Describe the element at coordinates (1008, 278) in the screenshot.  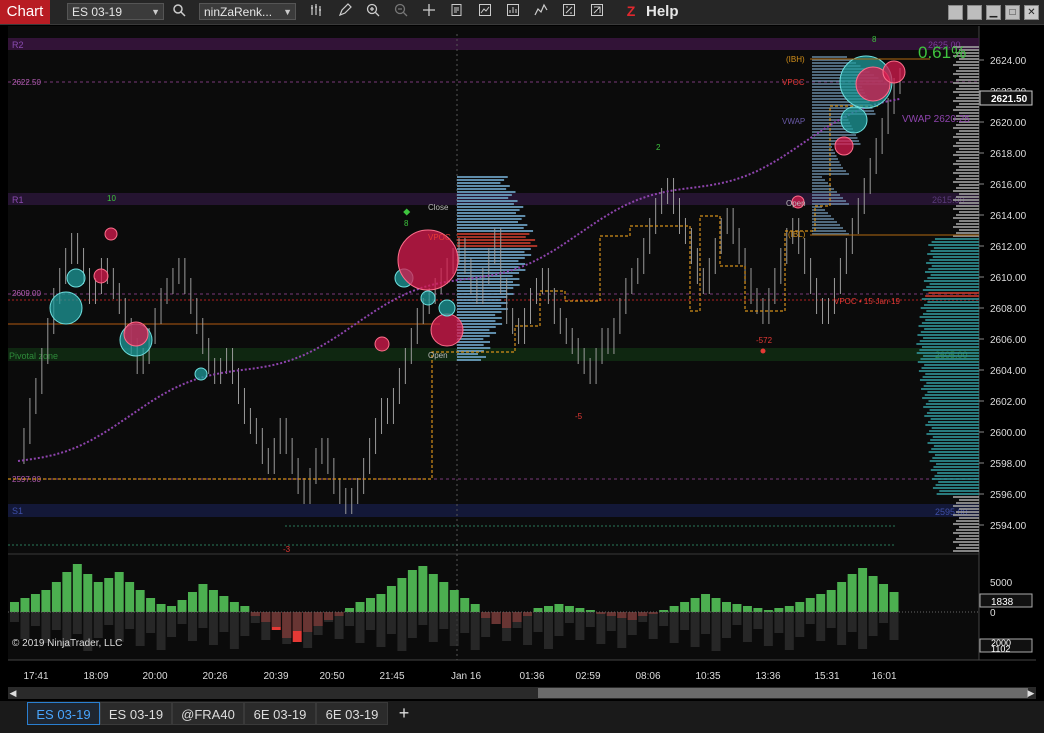
I see `price-tick-label: 2610.00` at that location.